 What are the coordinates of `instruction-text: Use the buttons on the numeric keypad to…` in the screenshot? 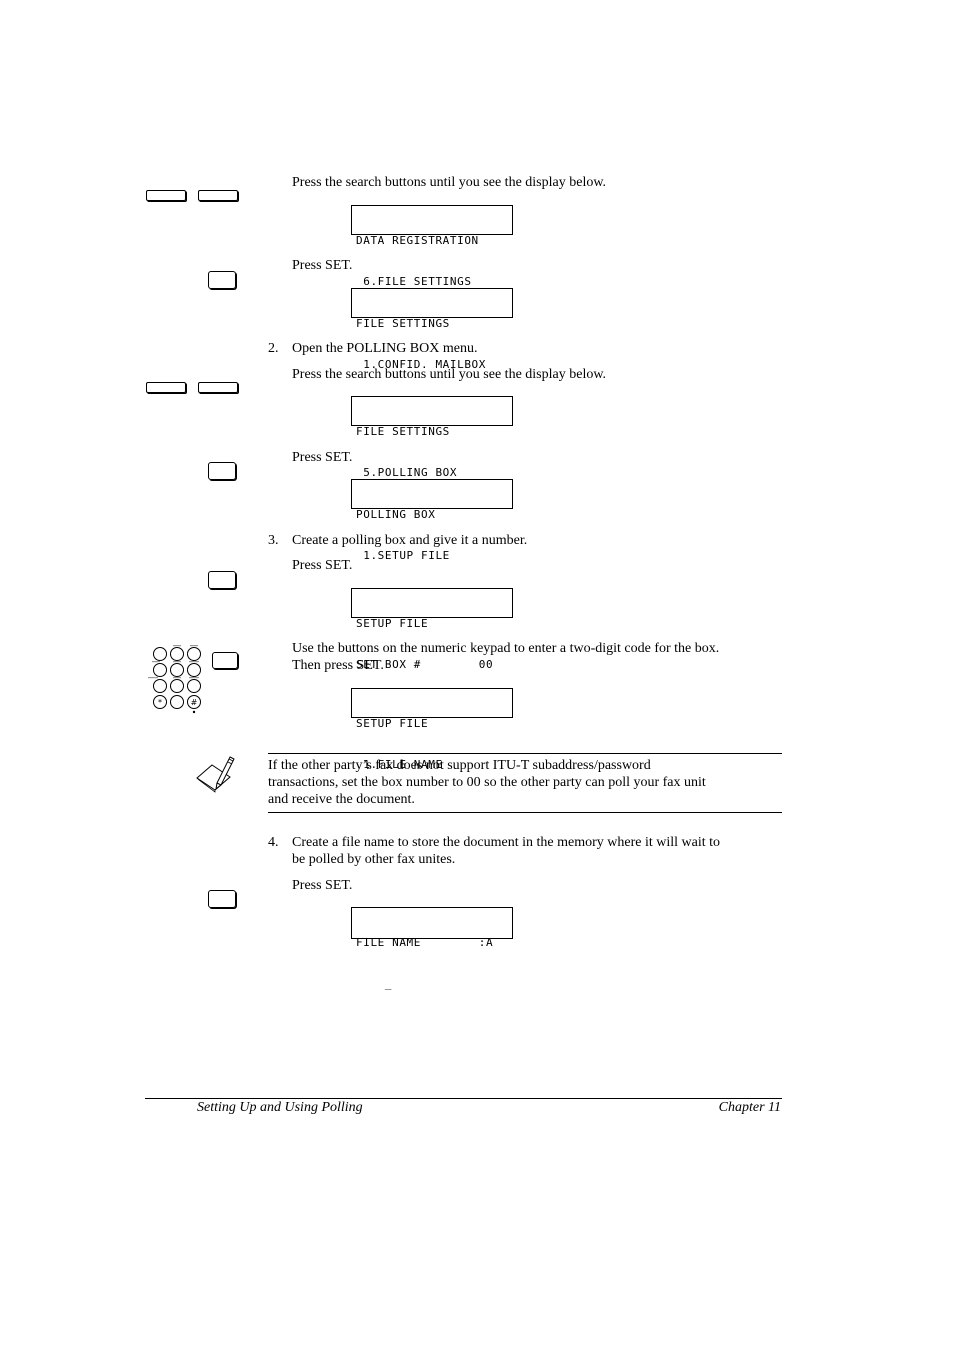 It's located at (506, 648).